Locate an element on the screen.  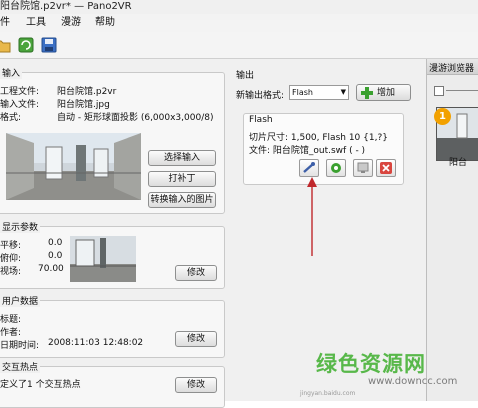
menu-tools: 工具 is located at coordinates (36, 23).